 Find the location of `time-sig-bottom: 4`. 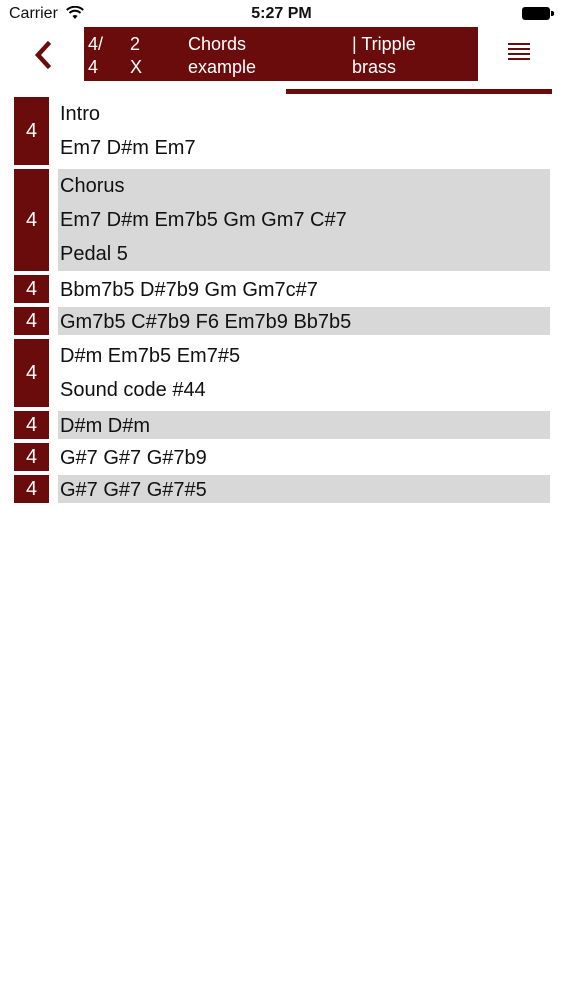

time-sig-bottom: 4 is located at coordinates (93, 67).